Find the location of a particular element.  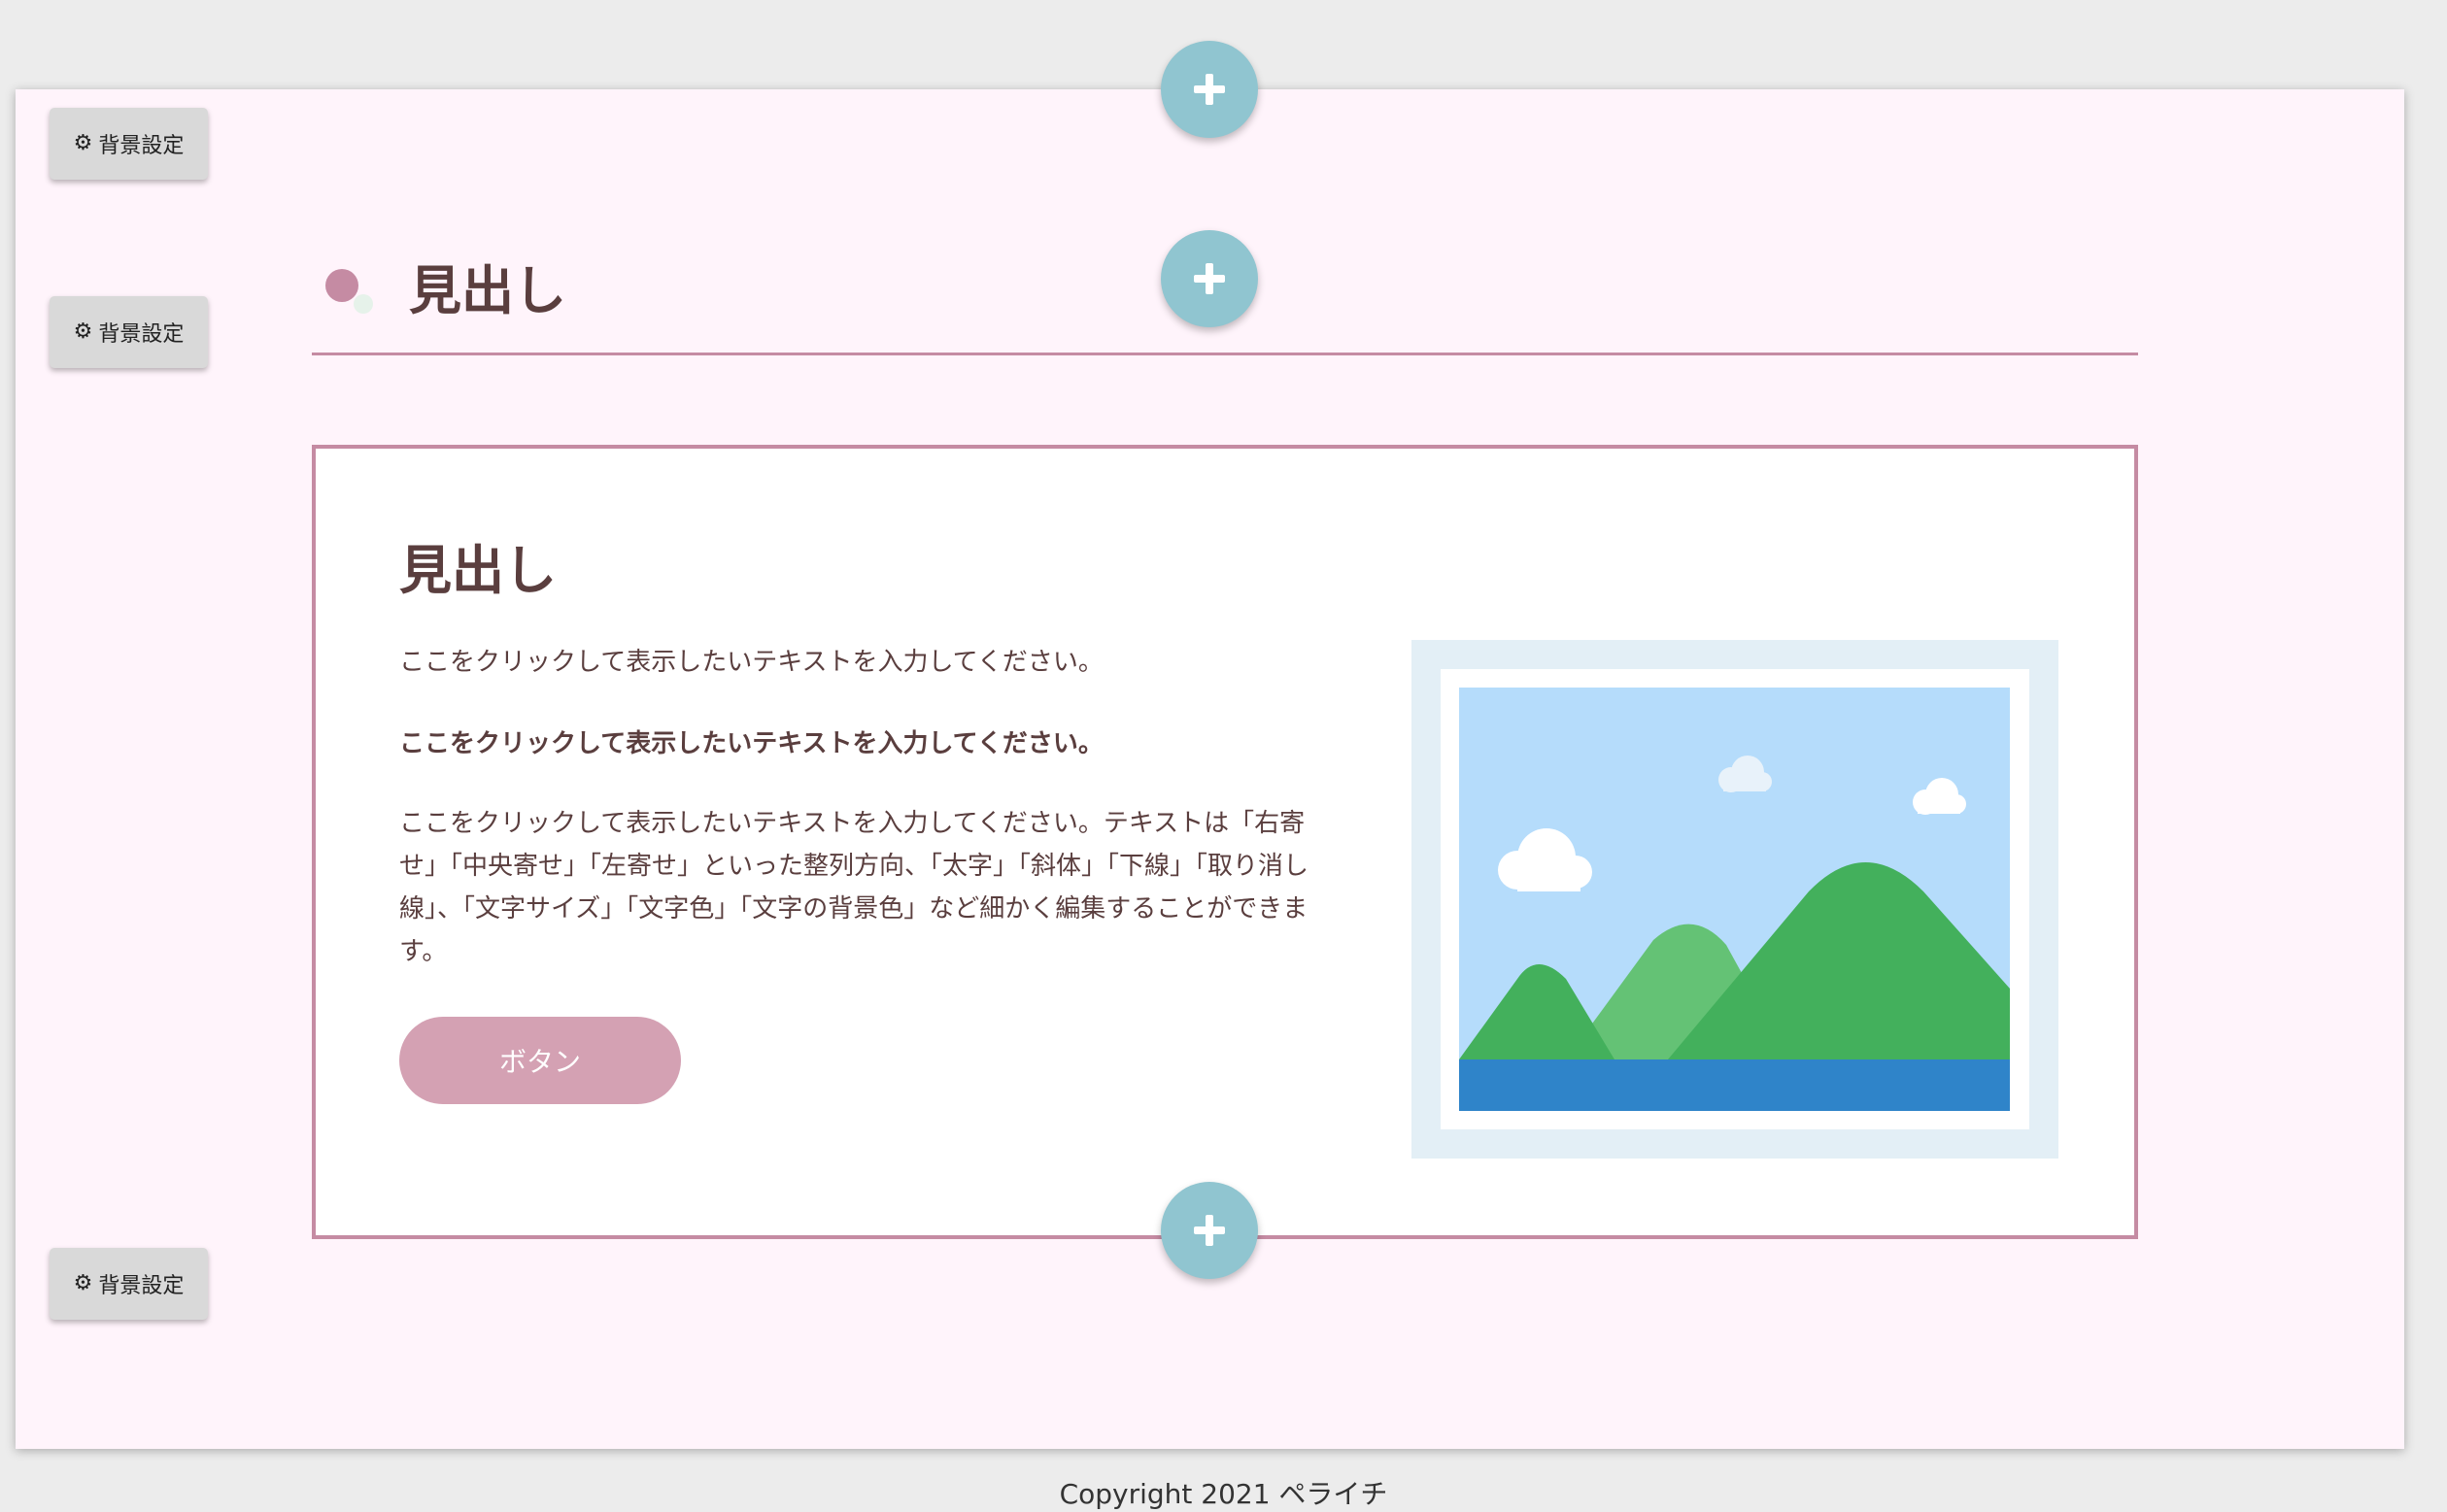

section-heading: 見出し is located at coordinates (488, 291).